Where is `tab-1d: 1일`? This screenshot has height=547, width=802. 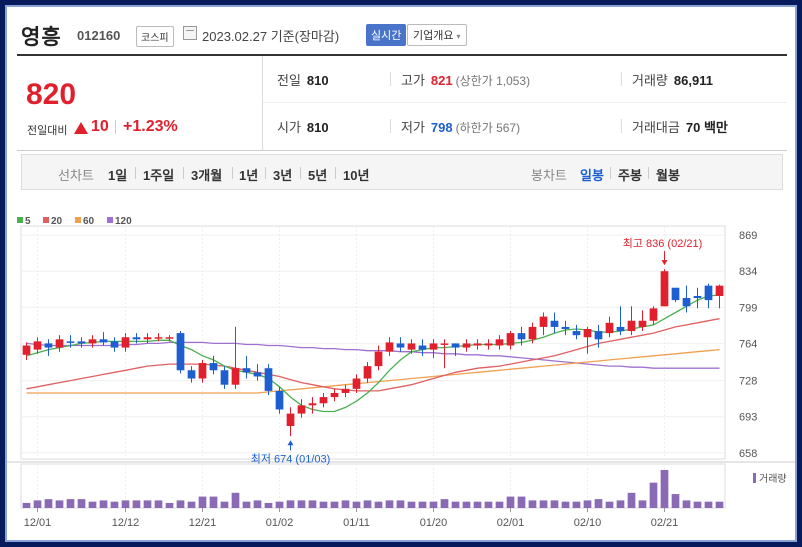
tab-1d: 1일 is located at coordinates (117, 174).